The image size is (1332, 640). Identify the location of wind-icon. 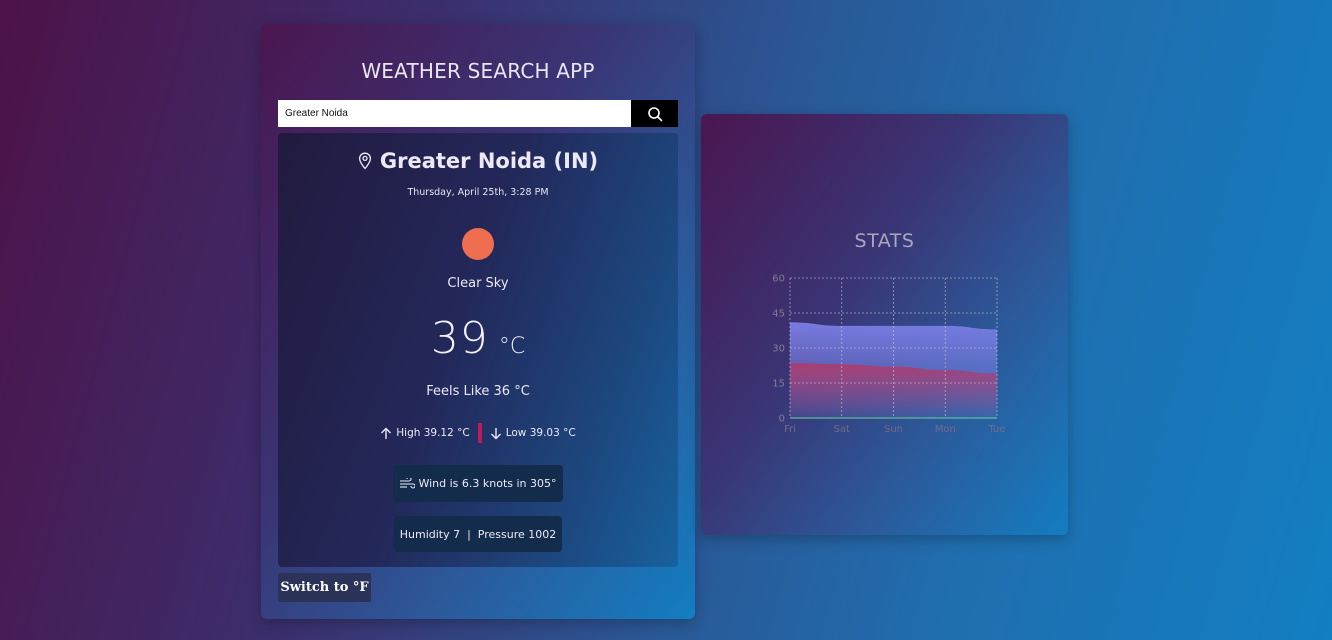
(408, 483).